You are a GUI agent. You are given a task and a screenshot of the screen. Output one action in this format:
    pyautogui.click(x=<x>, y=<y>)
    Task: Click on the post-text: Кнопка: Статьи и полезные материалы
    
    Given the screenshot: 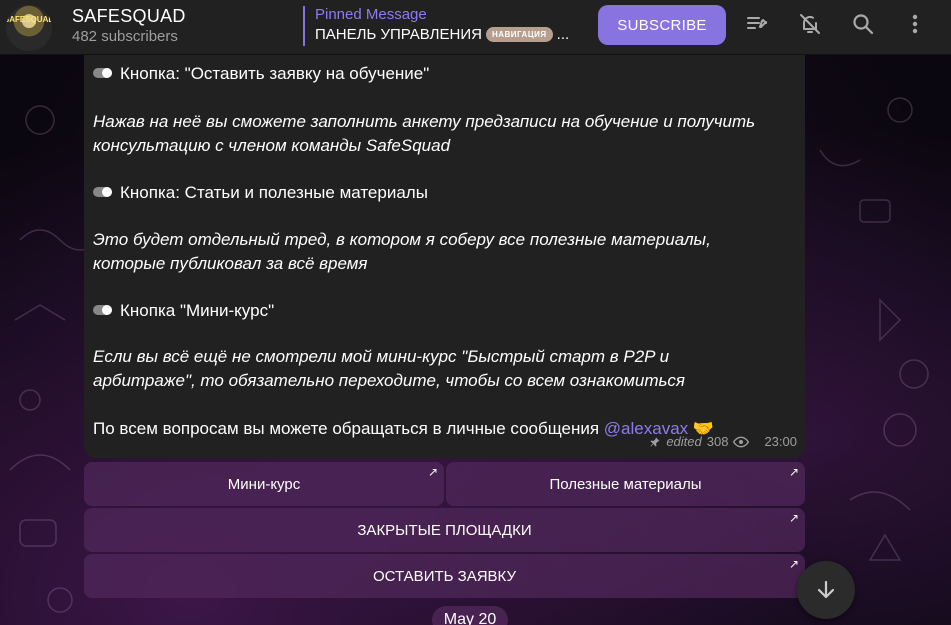 What is the action you would take?
    pyautogui.click(x=274, y=192)
    